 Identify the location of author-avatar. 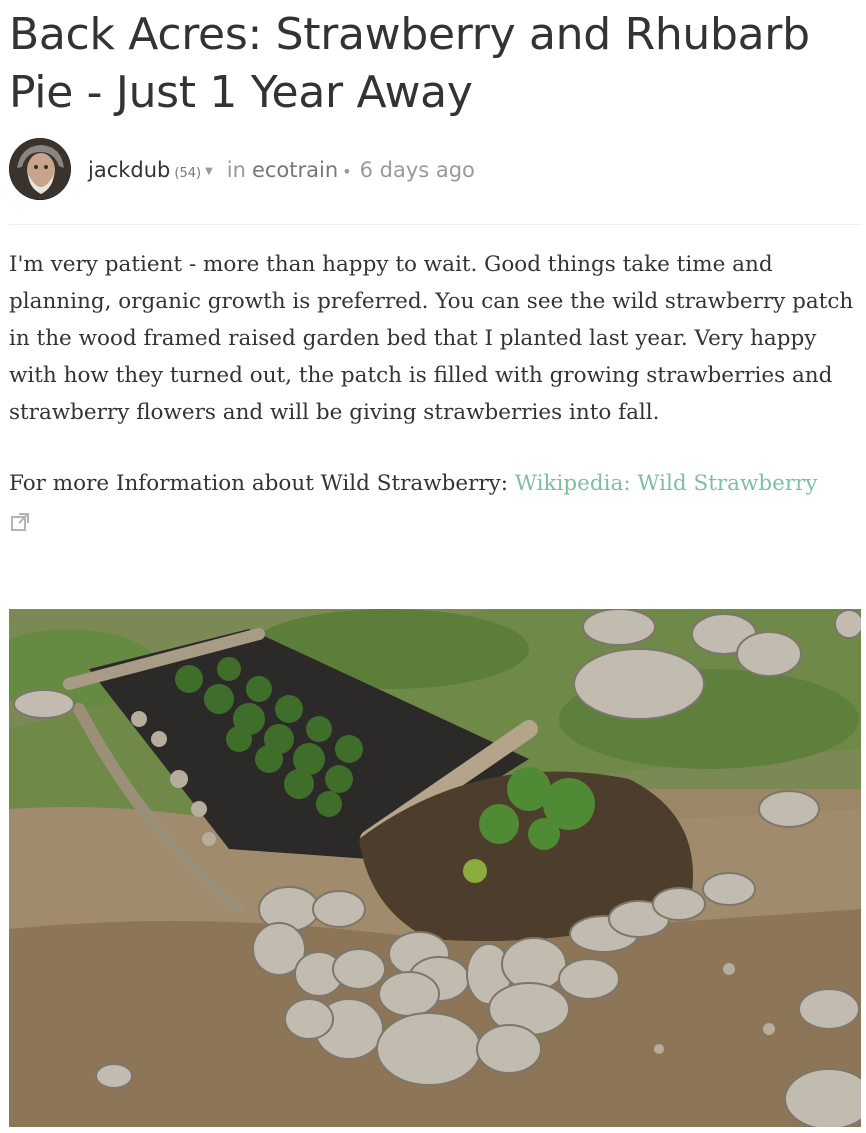
(40, 169).